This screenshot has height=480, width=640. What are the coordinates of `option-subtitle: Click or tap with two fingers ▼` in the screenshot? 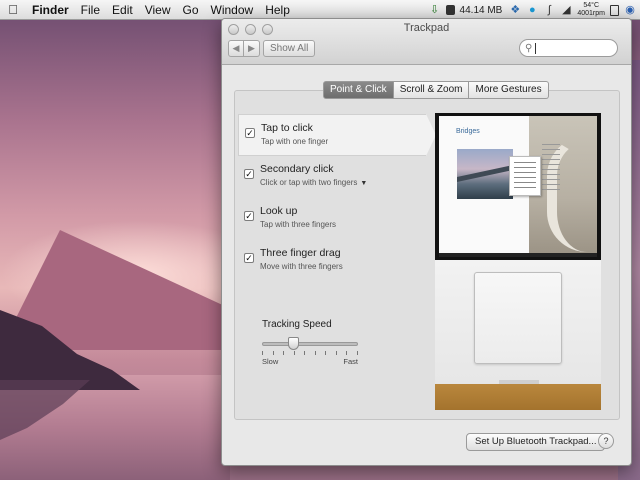 It's located at (343, 182).